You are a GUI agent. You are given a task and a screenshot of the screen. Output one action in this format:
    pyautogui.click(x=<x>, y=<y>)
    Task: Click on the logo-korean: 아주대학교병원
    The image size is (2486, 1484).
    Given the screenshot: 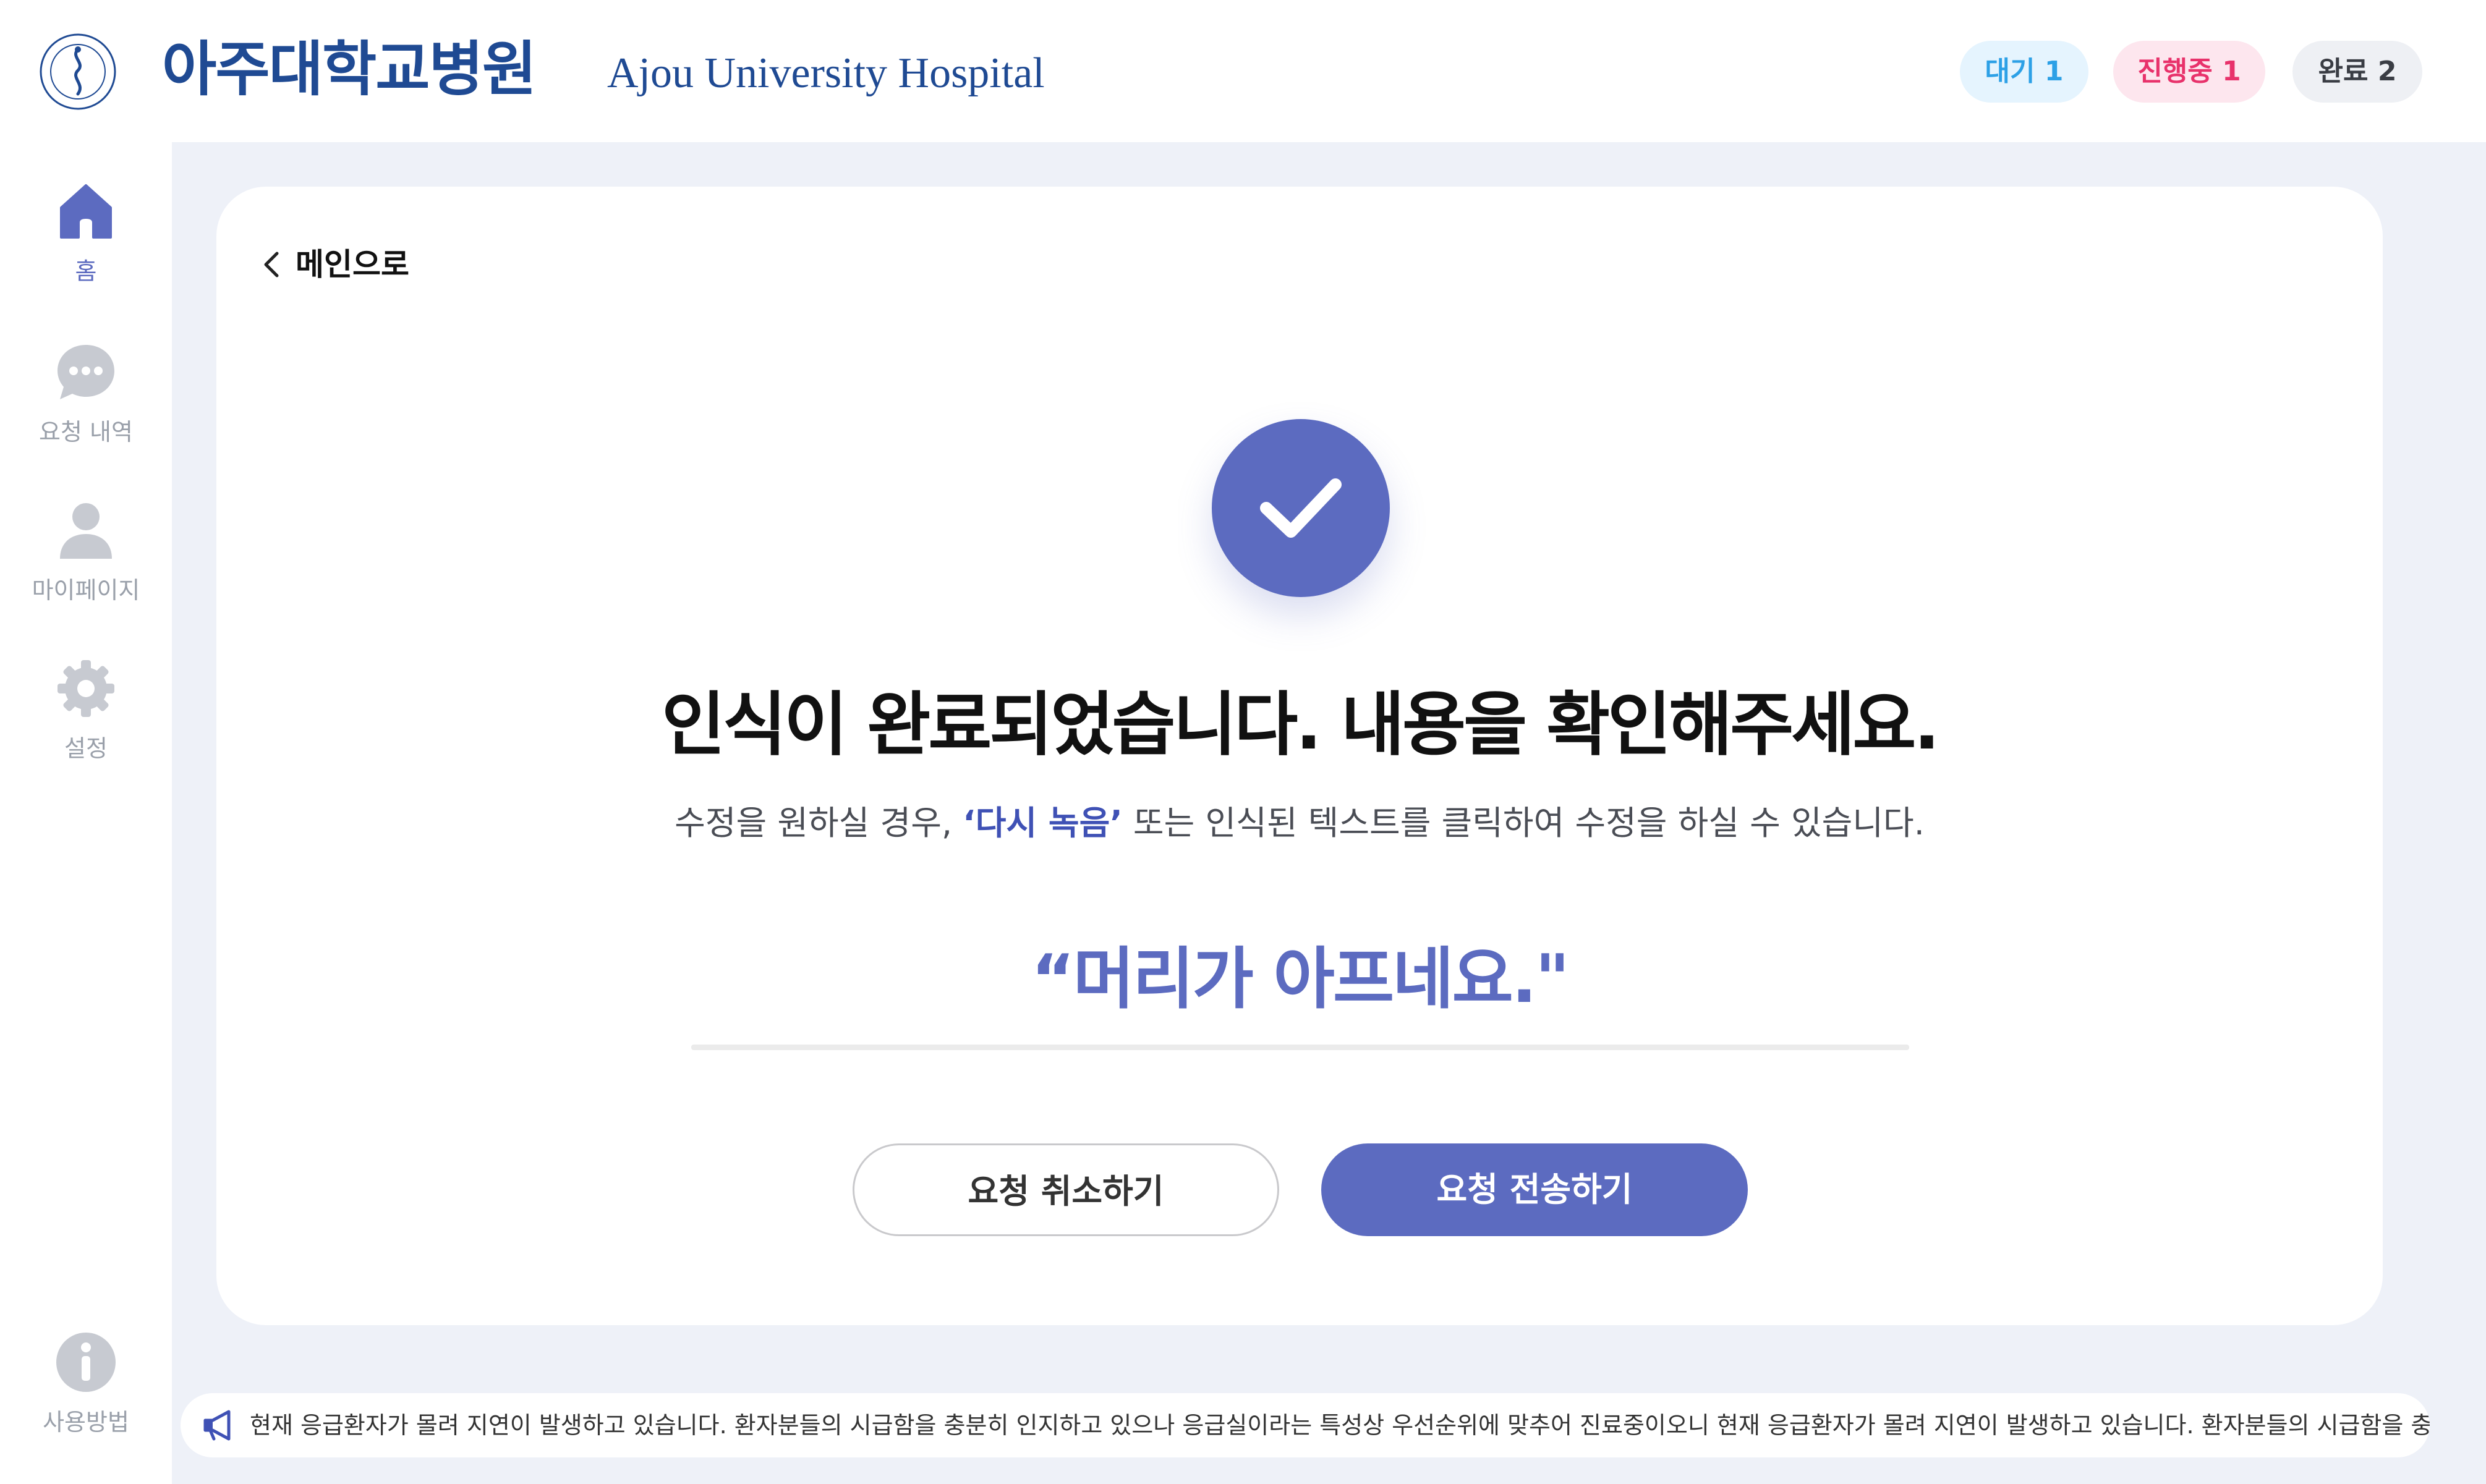 What is the action you would take?
    pyautogui.click(x=350, y=69)
    